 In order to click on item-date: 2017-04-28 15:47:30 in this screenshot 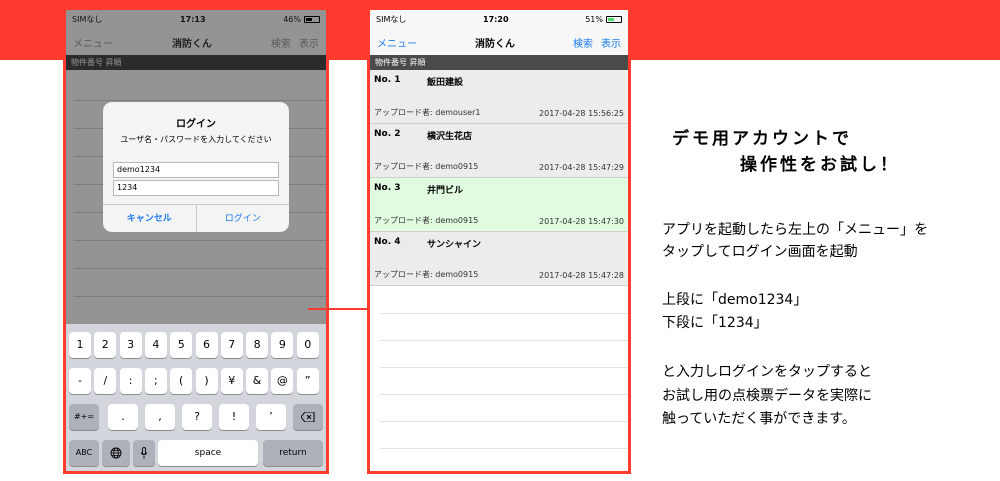, I will do `click(581, 221)`.